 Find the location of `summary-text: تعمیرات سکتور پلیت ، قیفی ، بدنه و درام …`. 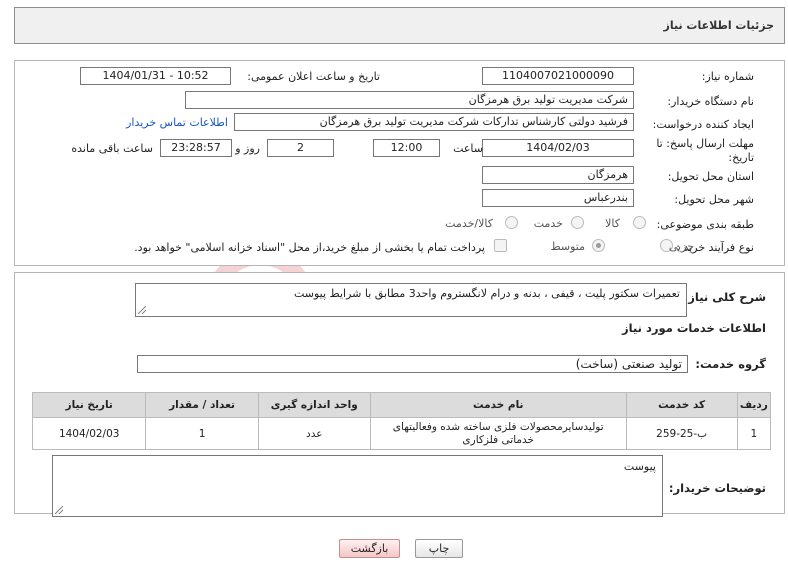

summary-text: تعمیرات سکتور پلیت ، قیفی ، بدنه و درام … is located at coordinates (486, 293).